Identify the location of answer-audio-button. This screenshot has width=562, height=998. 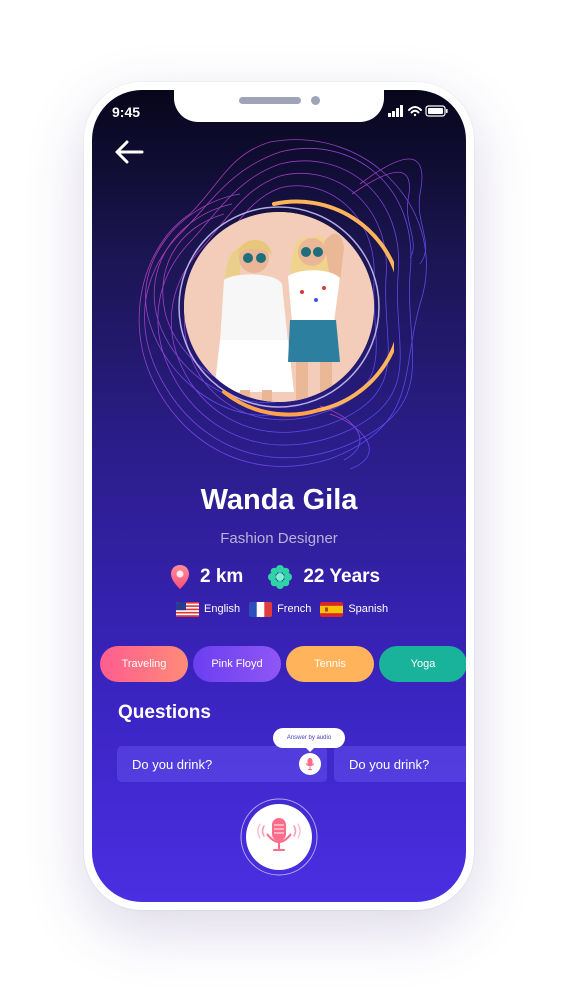
(310, 764).